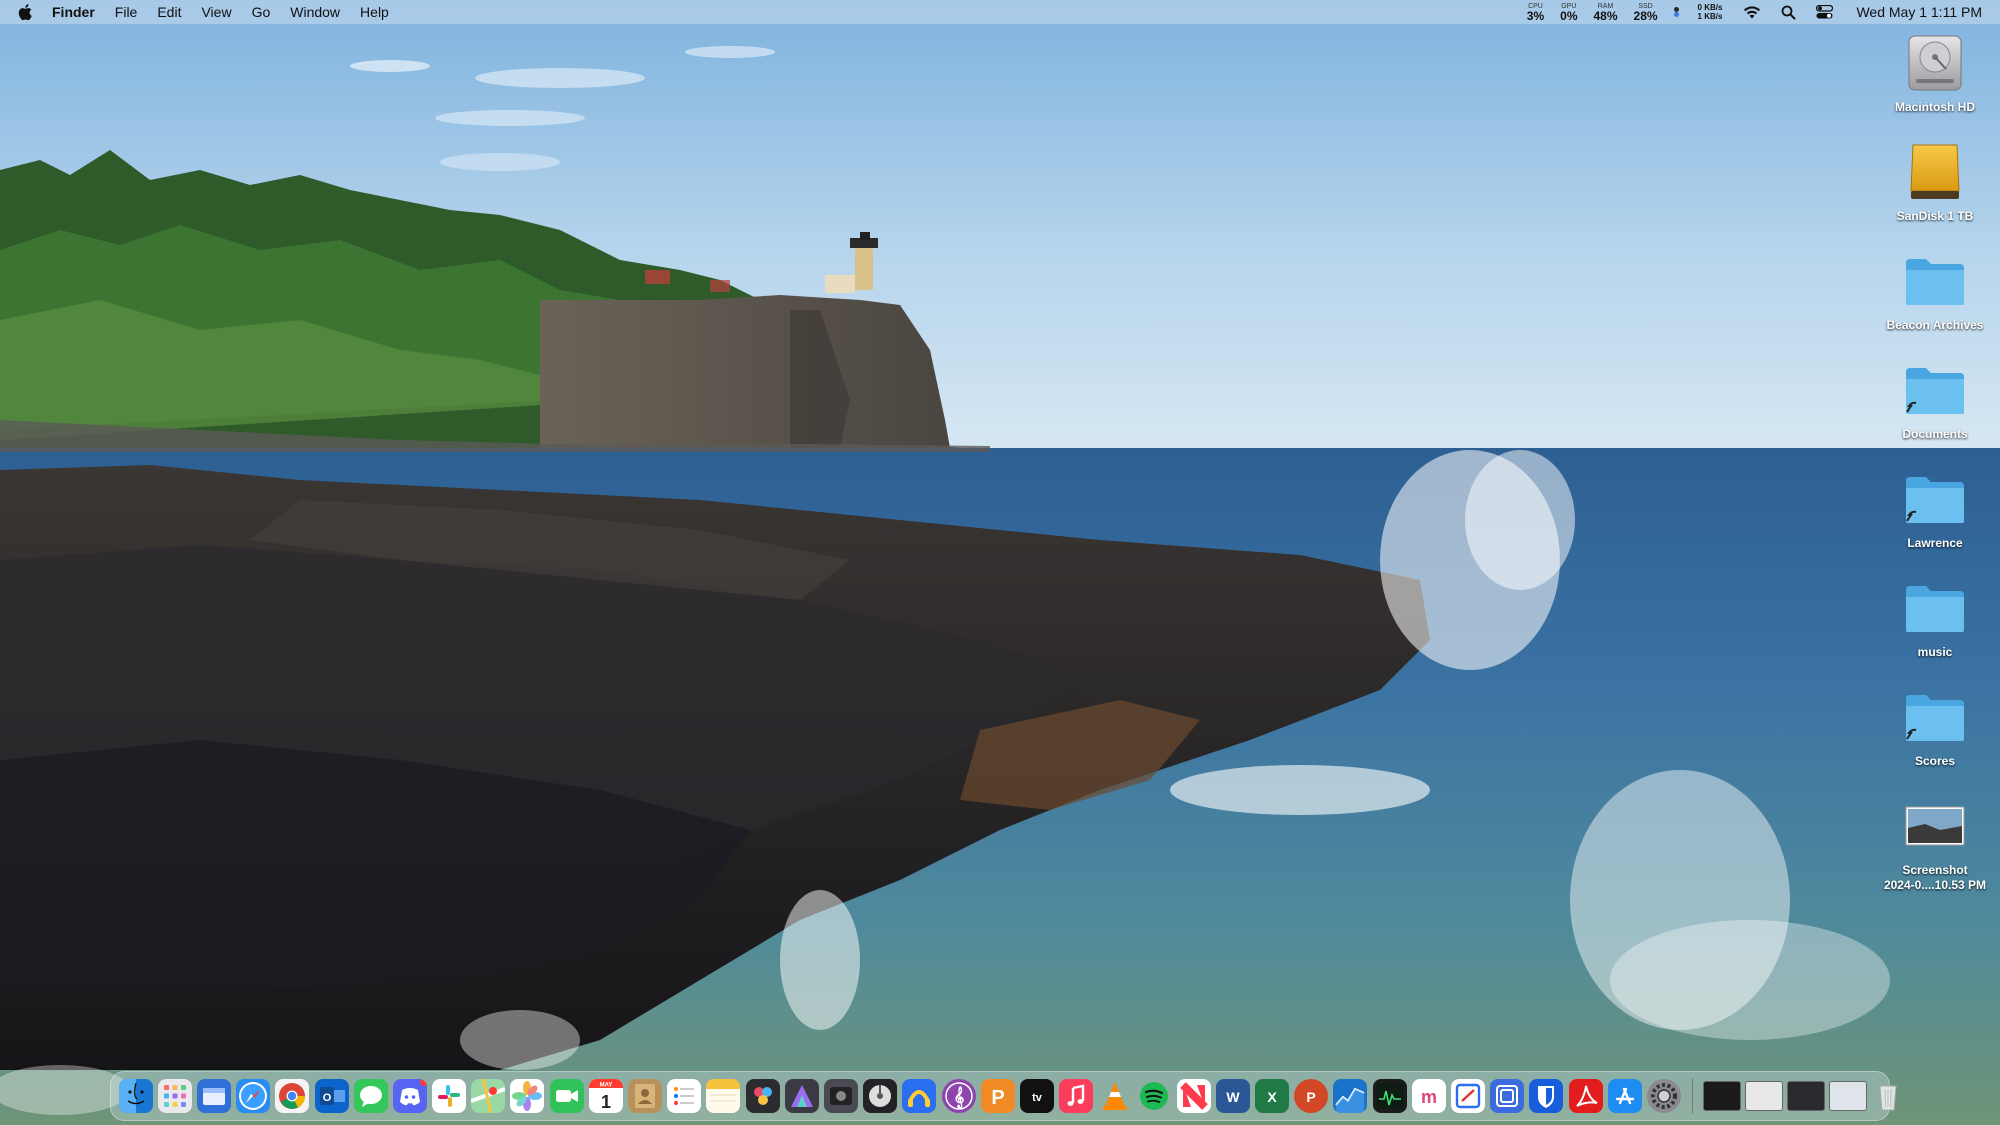 This screenshot has width=2000, height=1125. Describe the element at coordinates (1624, 1096) in the screenshot. I see `app-store-icon` at that location.